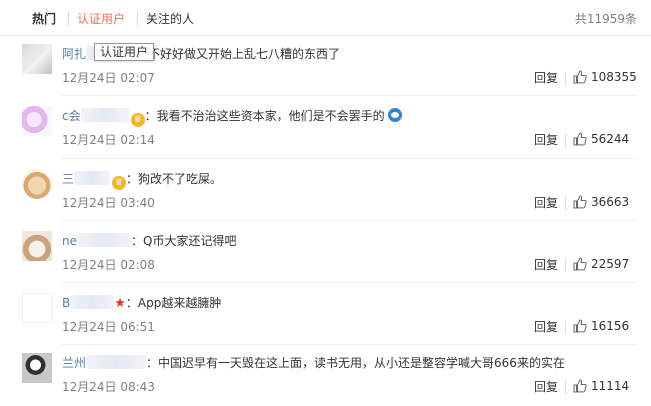 This screenshot has width=651, height=406. What do you see at coordinates (610, 202) in the screenshot?
I see `like-count: 36663` at bounding box center [610, 202].